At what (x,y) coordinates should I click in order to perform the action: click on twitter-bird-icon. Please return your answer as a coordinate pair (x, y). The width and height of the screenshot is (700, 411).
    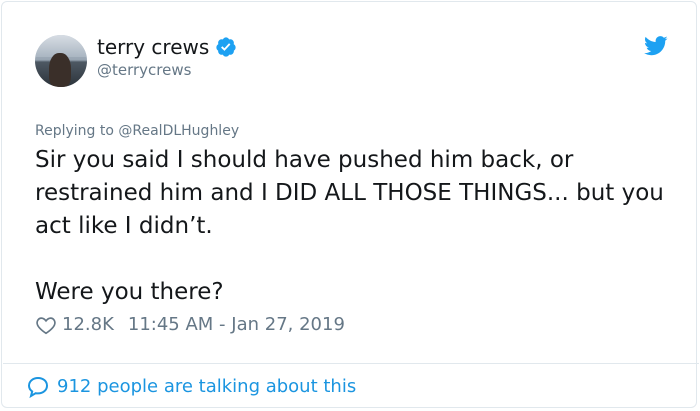
    Looking at the image, I should click on (656, 46).